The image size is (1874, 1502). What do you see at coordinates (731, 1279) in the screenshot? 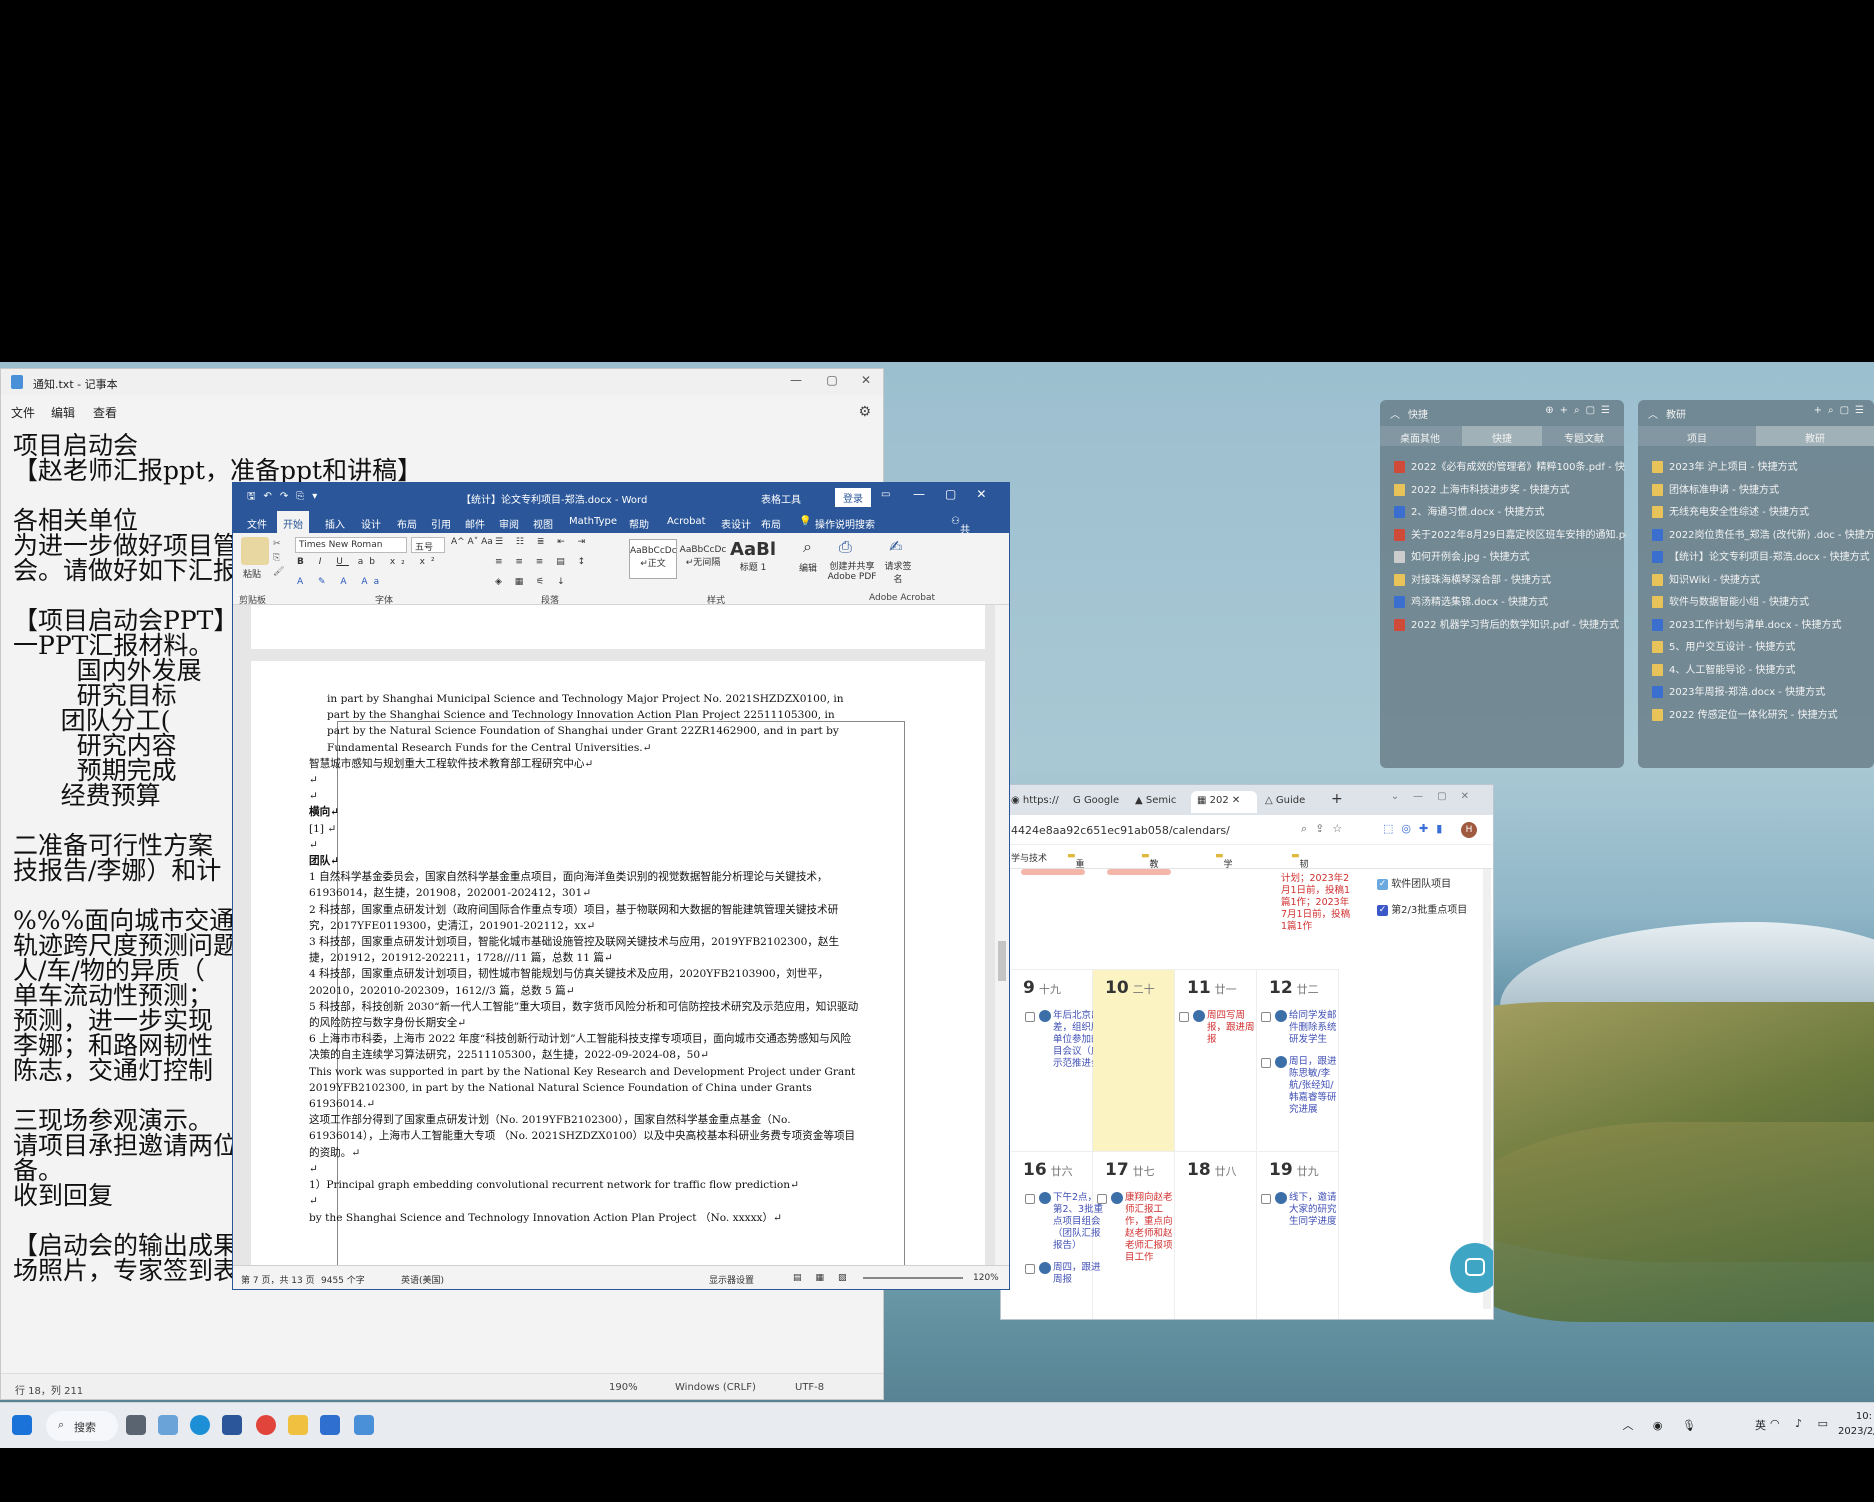
I see `display-settings: 显示器设置` at bounding box center [731, 1279].